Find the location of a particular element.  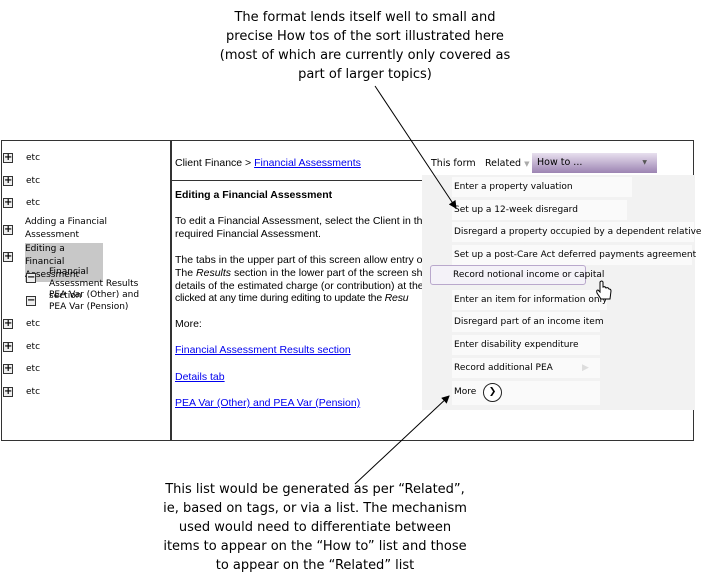

arrow-to-menu is located at coordinates (402, 440).